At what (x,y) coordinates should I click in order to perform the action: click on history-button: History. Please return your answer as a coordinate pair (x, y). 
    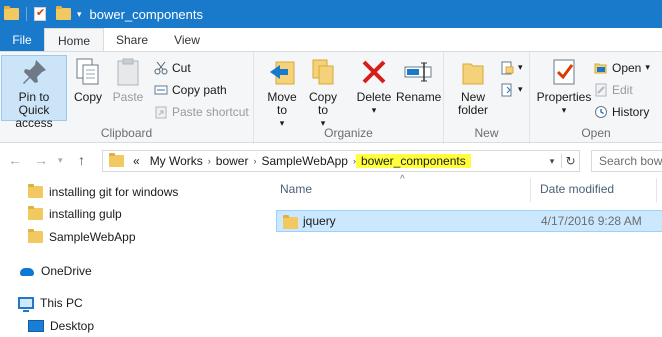
    Looking at the image, I should click on (621, 111).